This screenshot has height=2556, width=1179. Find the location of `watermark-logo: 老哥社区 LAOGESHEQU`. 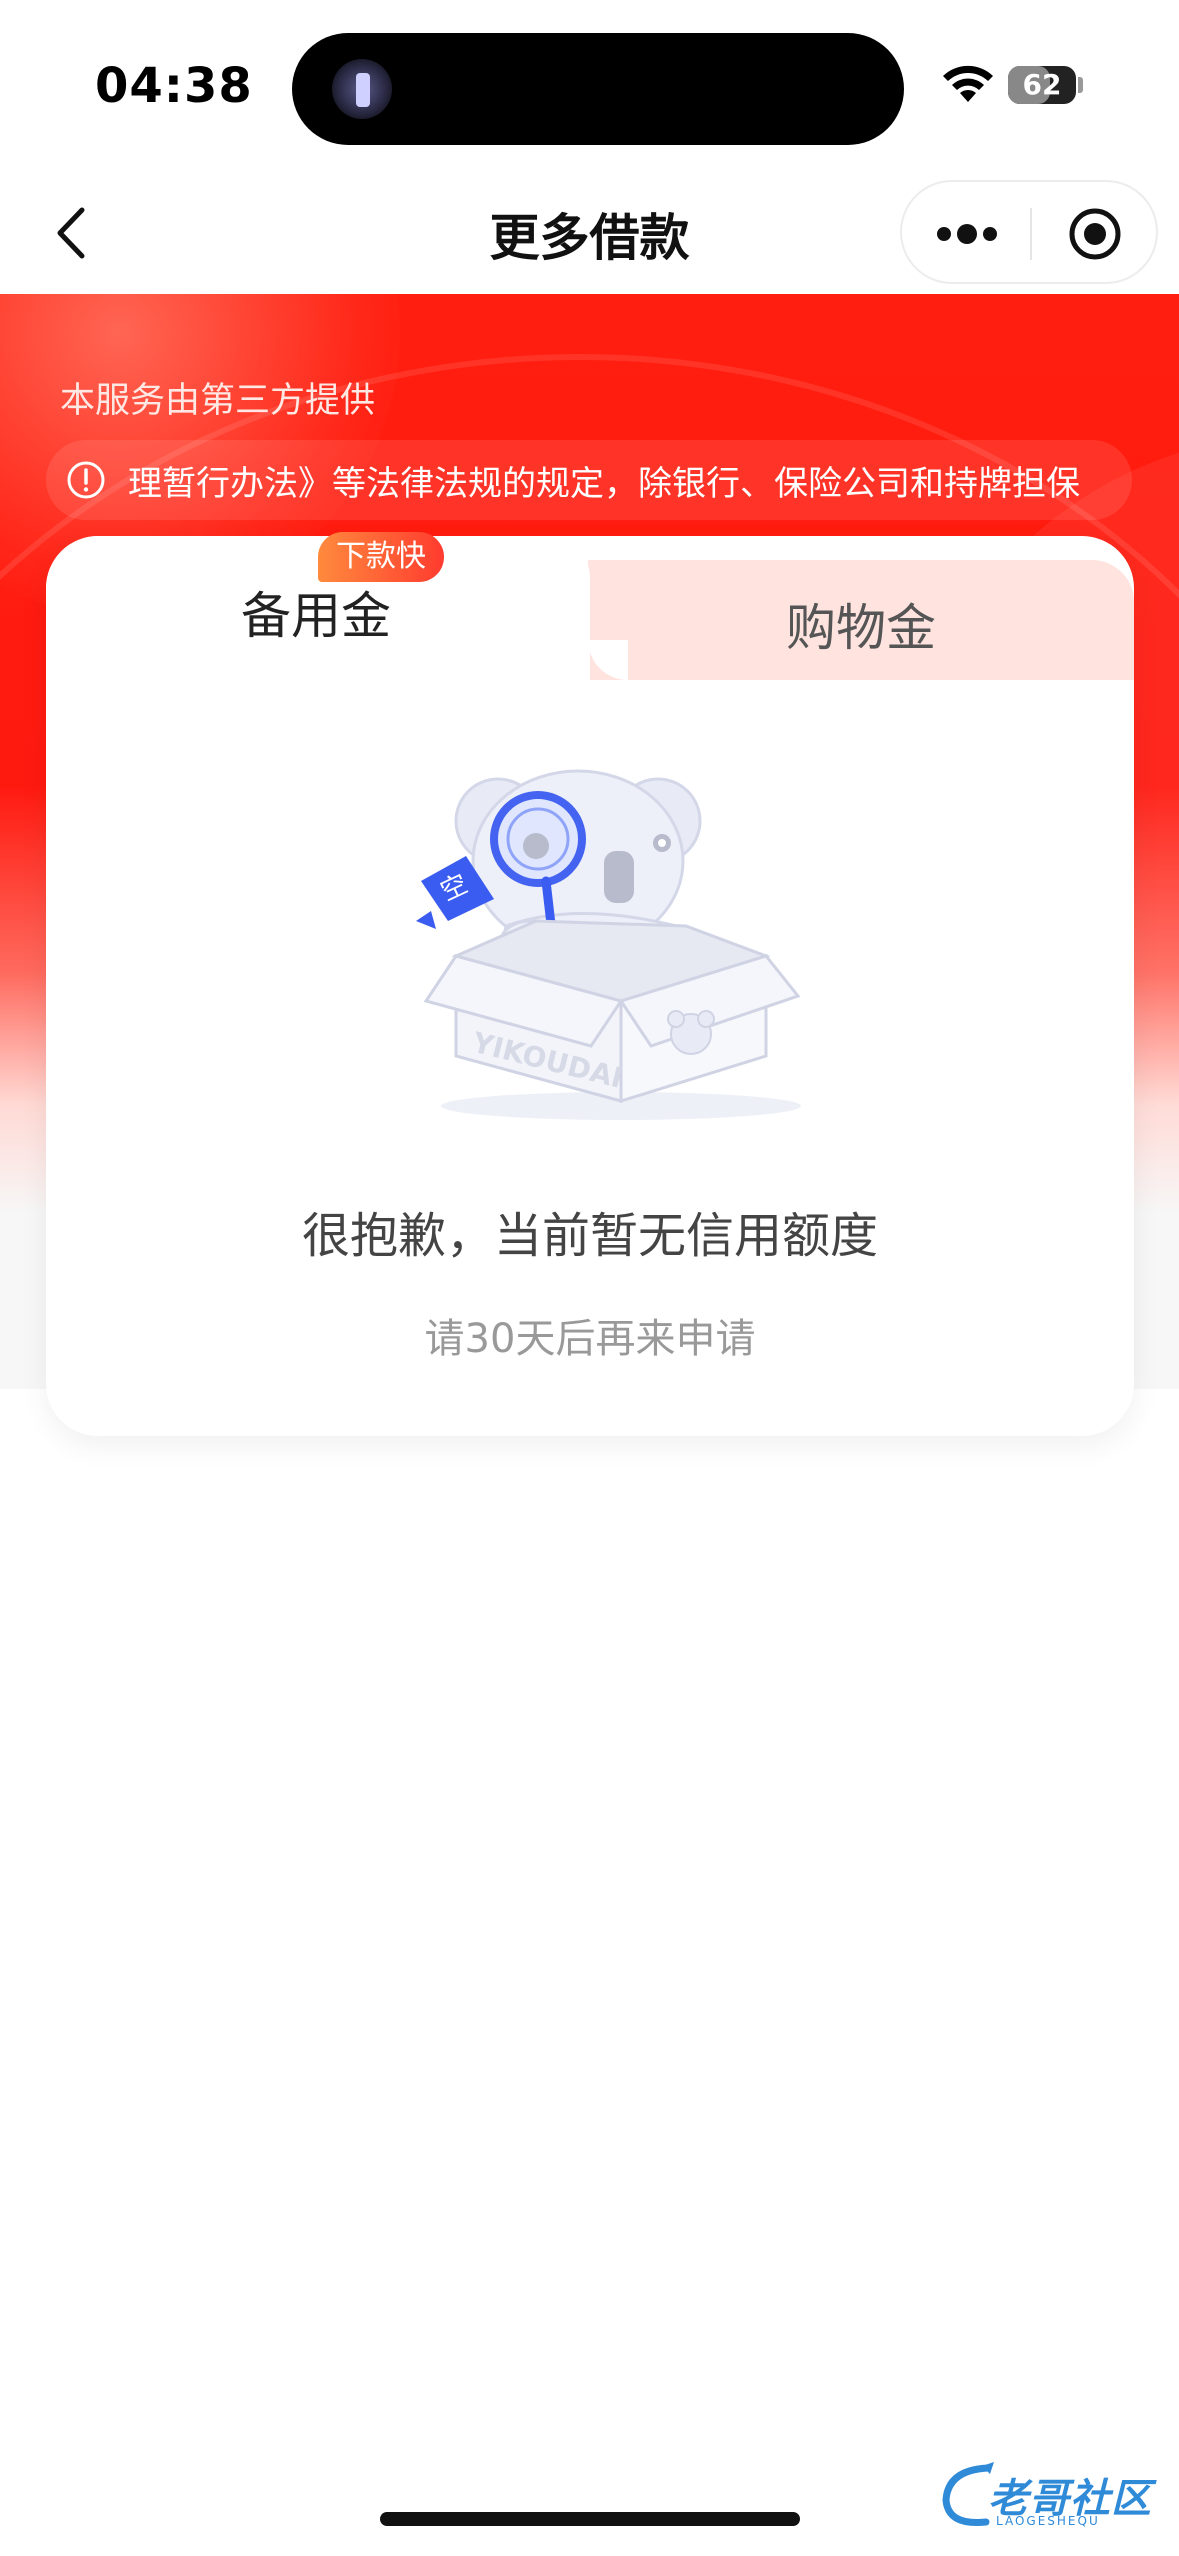

watermark-logo: 老哥社区 LAOGESHEQU is located at coordinates (1053, 2498).